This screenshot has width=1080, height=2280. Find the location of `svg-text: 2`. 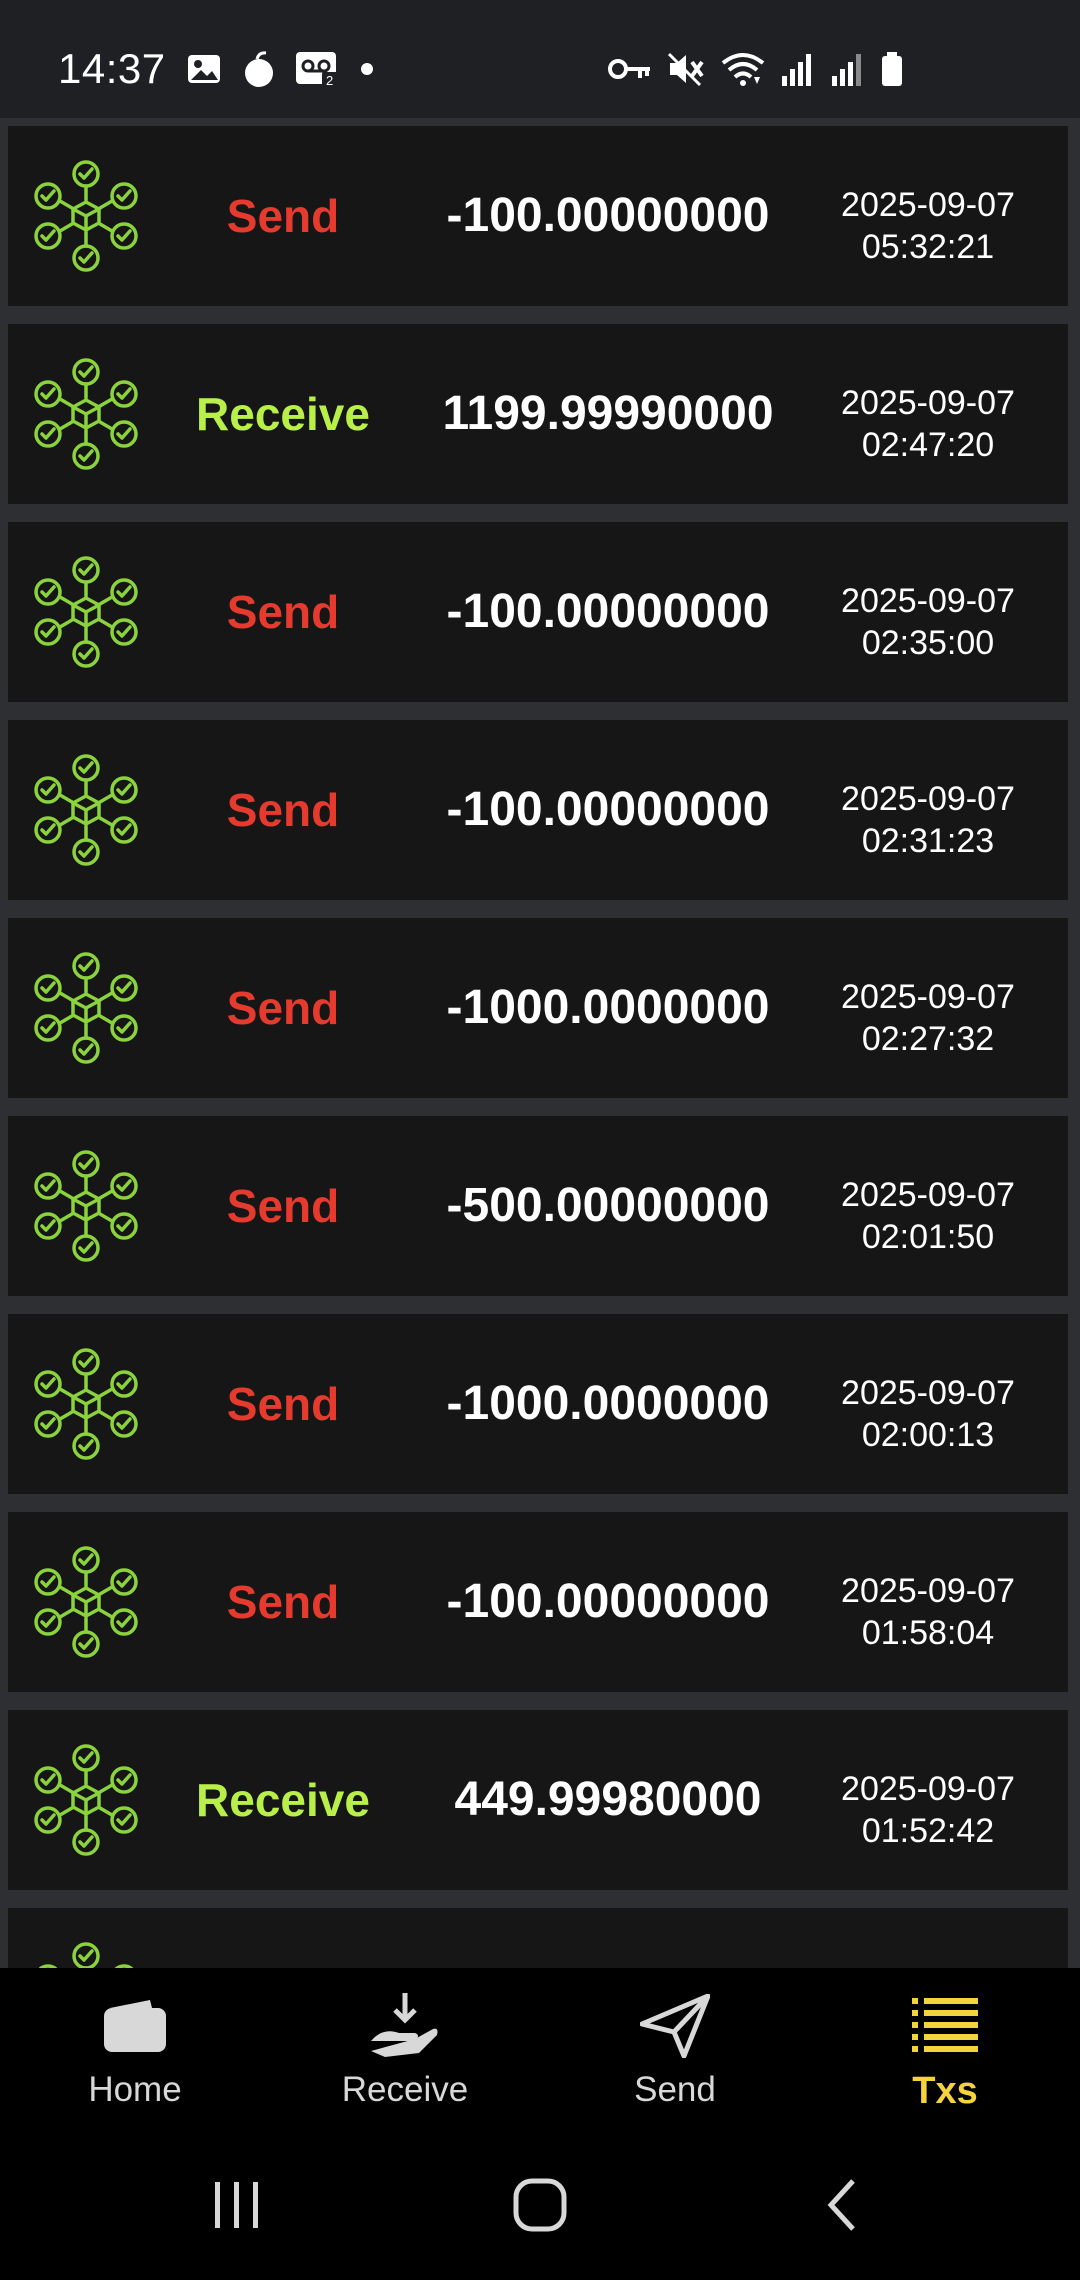

svg-text: 2 is located at coordinates (329, 80).